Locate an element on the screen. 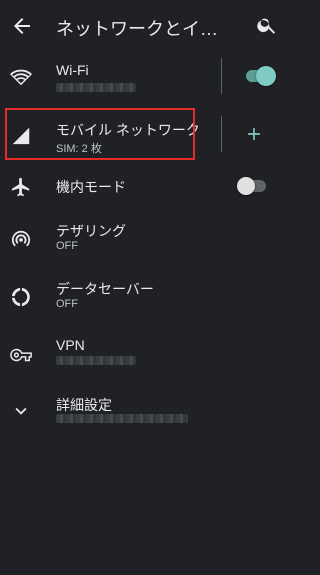 This screenshot has width=320, height=575. vpn-key-icon is located at coordinates (21, 355).